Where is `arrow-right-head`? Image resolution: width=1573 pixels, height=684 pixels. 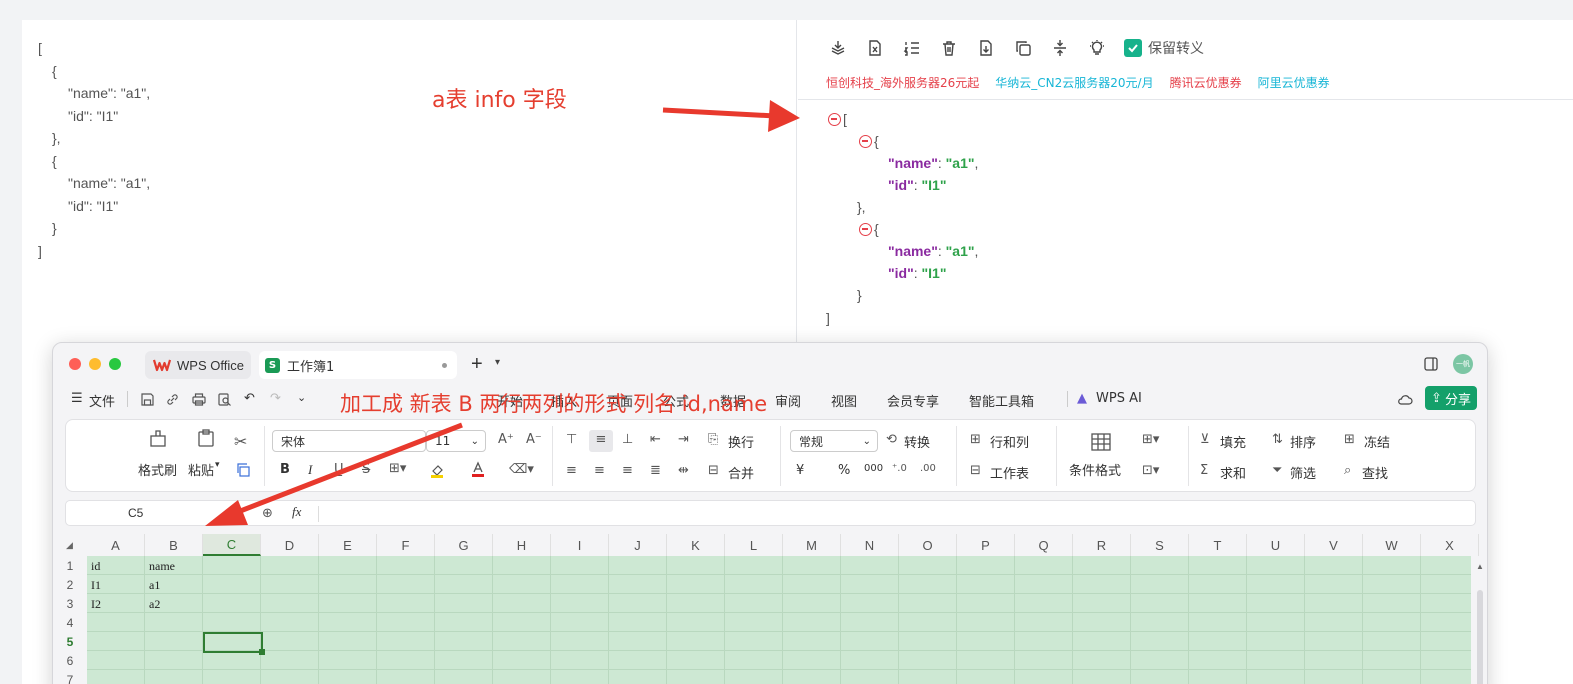 arrow-right-head is located at coordinates (784, 116).